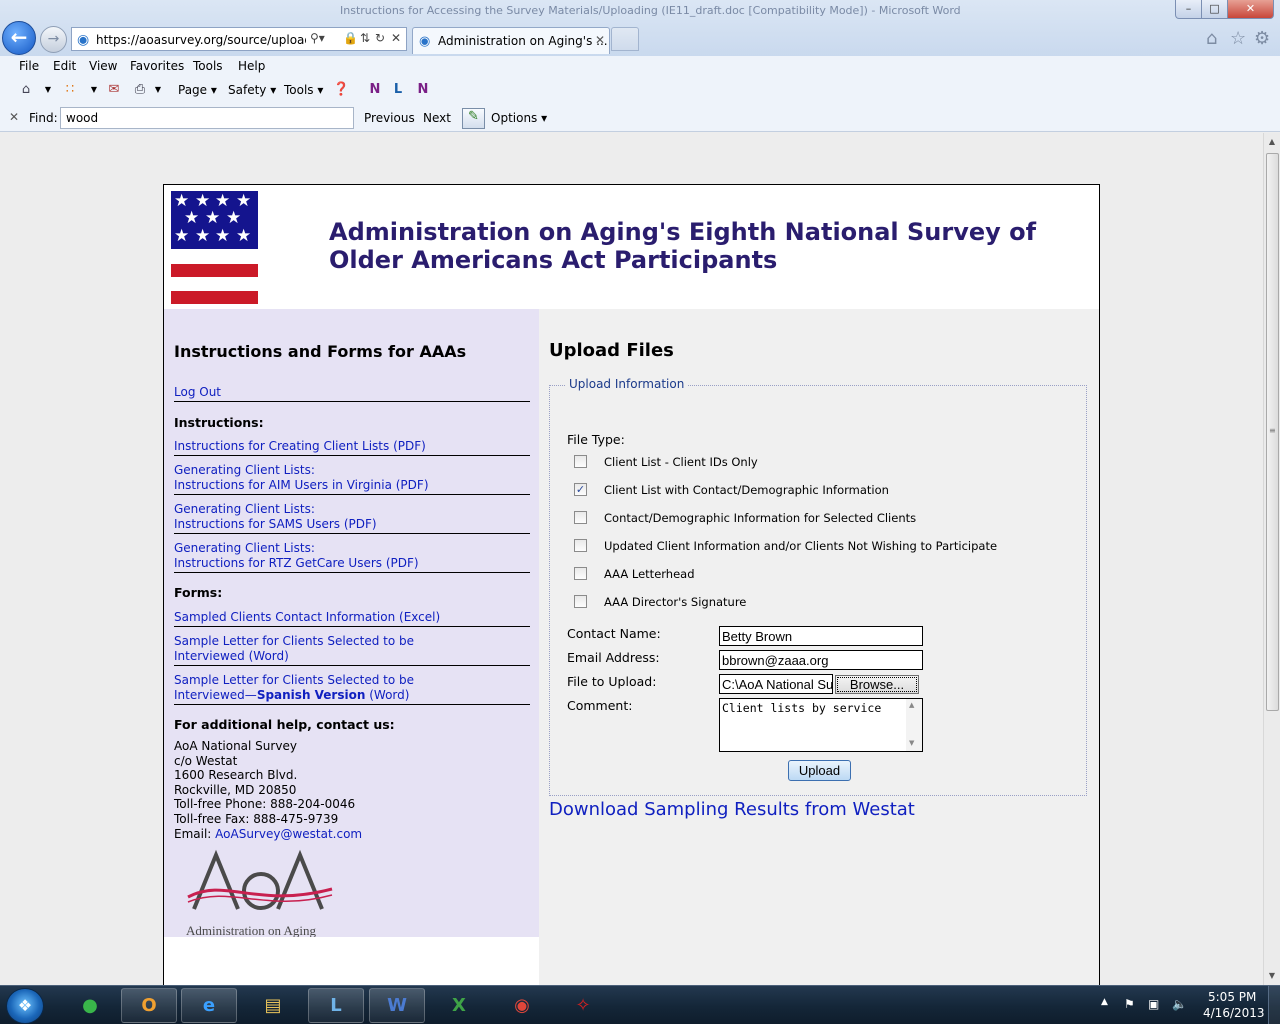 This screenshot has height=1024, width=1280. What do you see at coordinates (914, 725) in the screenshot?
I see `comment-scrollbar: ▲ ▼` at bounding box center [914, 725].